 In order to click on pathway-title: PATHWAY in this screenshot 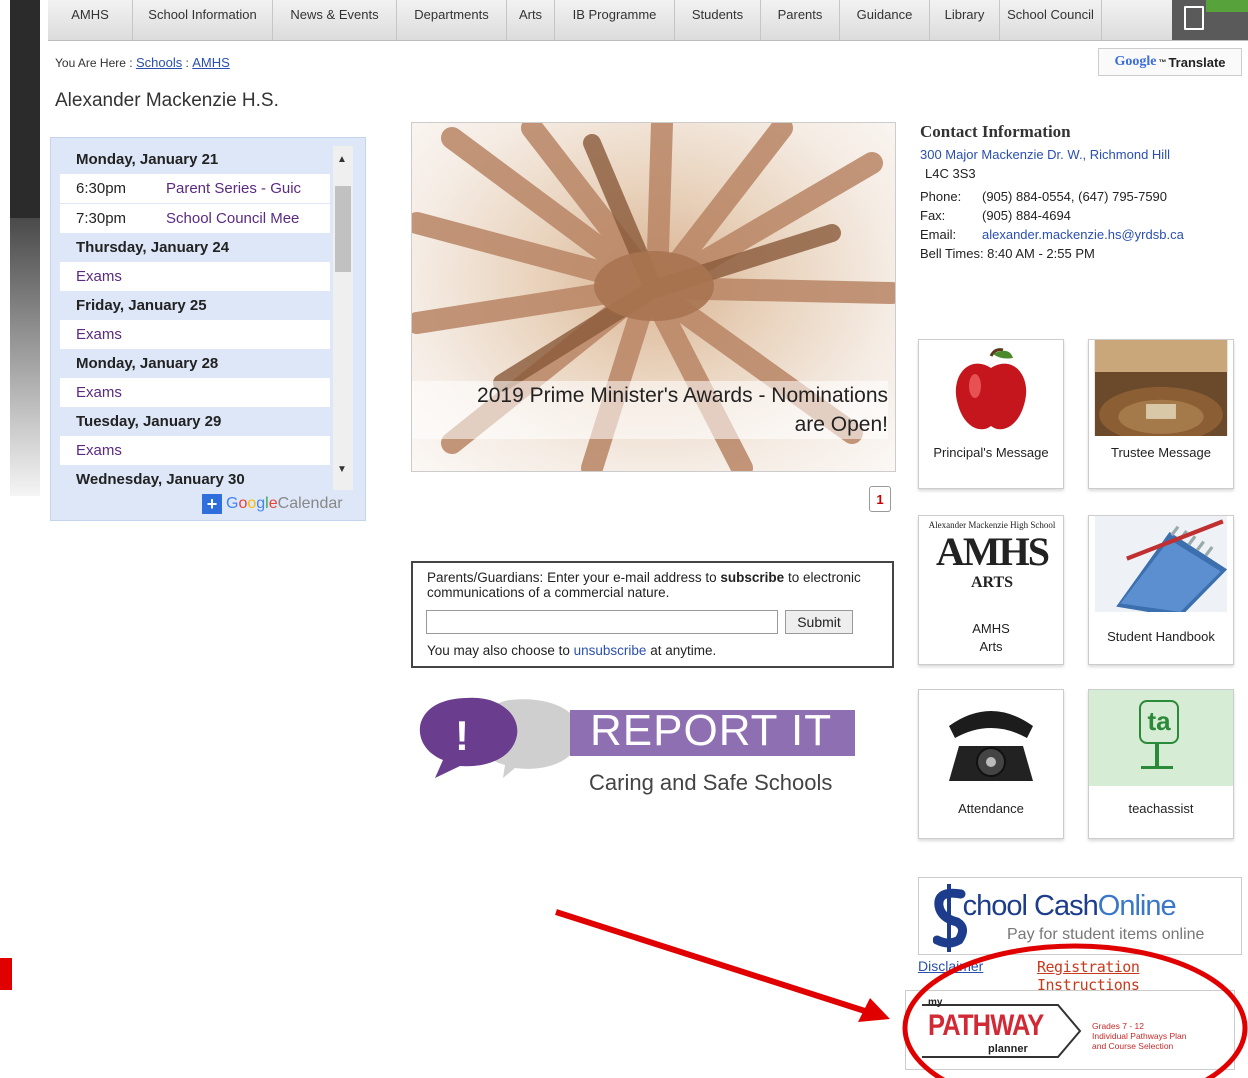, I will do `click(986, 1025)`.